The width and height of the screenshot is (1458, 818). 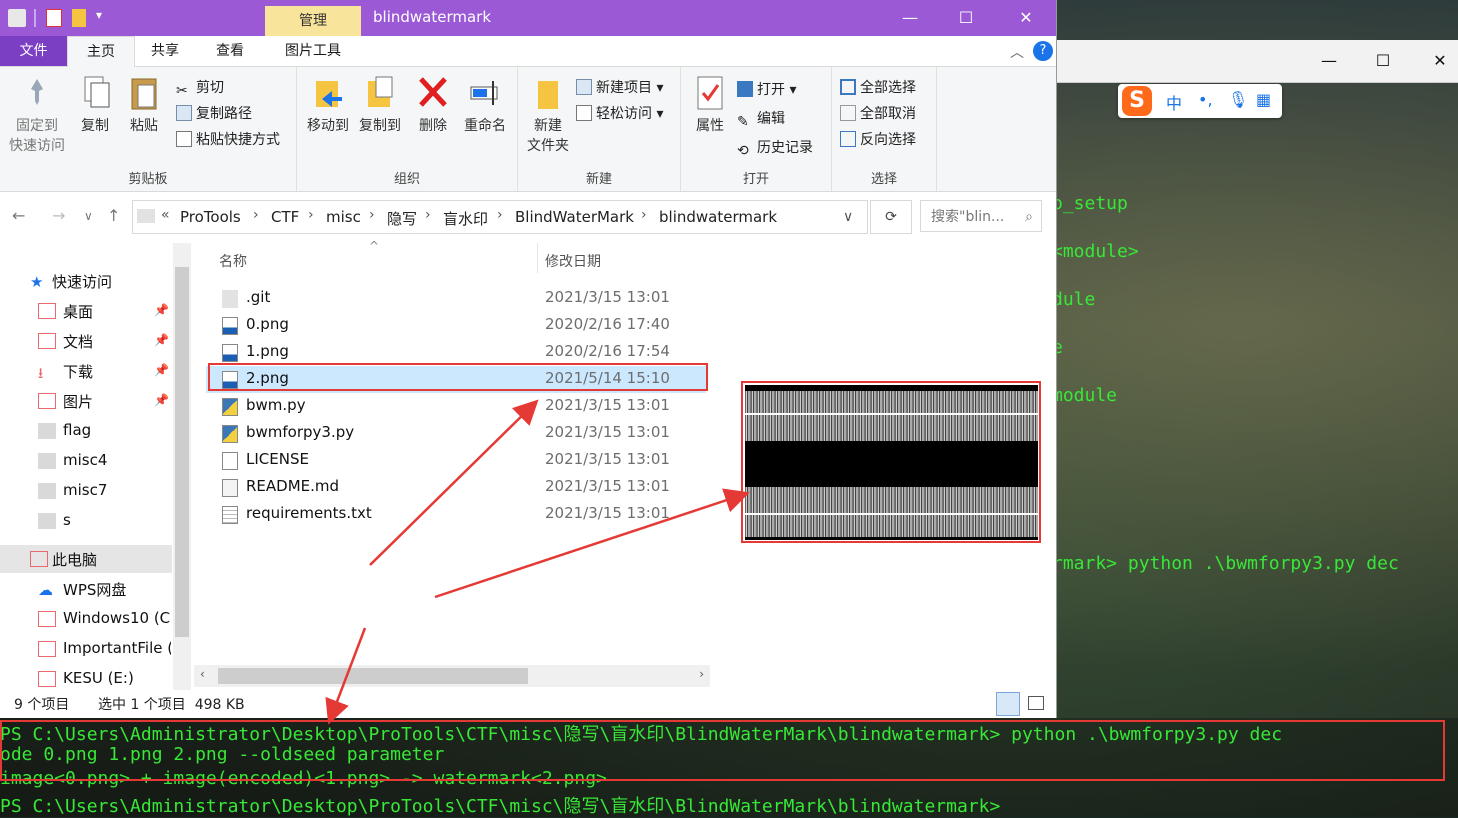 What do you see at coordinates (454, 482) in the screenshot?
I see `arrow-to-file` at bounding box center [454, 482].